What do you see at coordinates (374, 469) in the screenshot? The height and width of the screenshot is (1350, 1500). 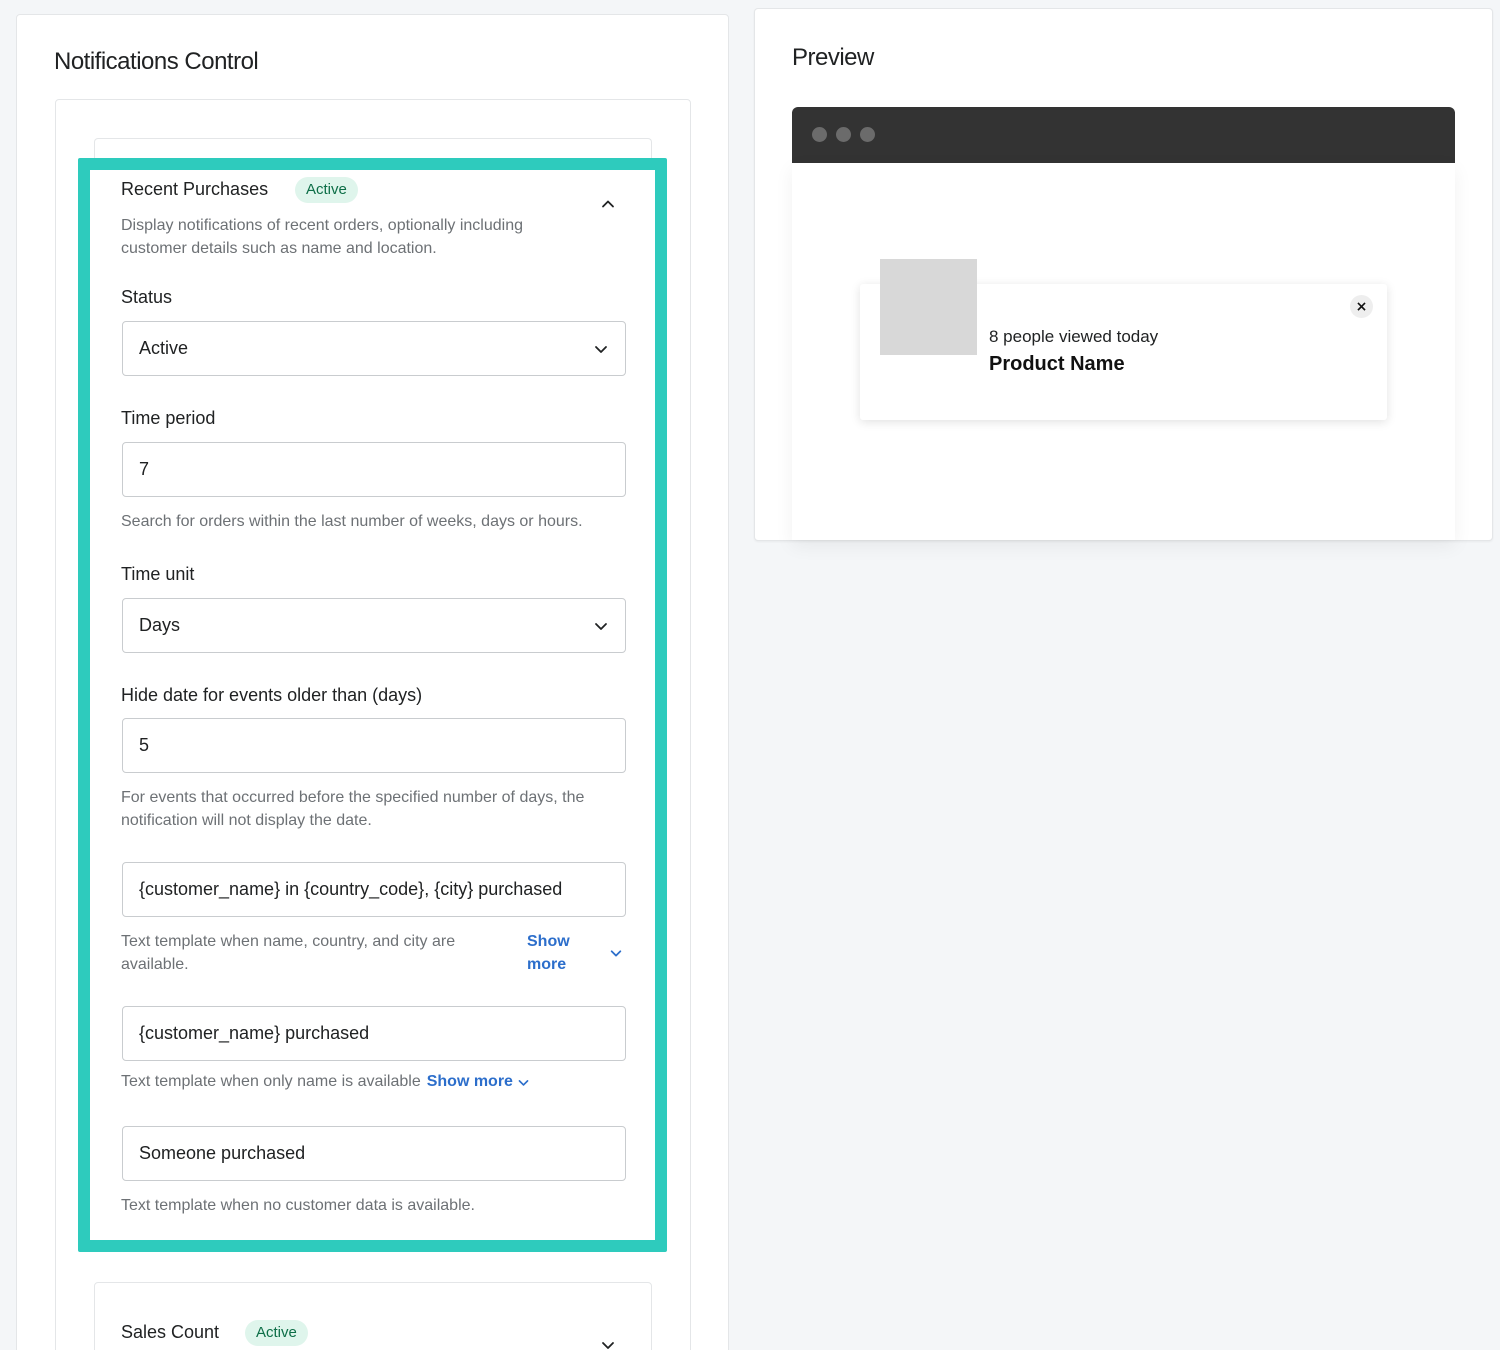 I see `time-period-input: 7` at bounding box center [374, 469].